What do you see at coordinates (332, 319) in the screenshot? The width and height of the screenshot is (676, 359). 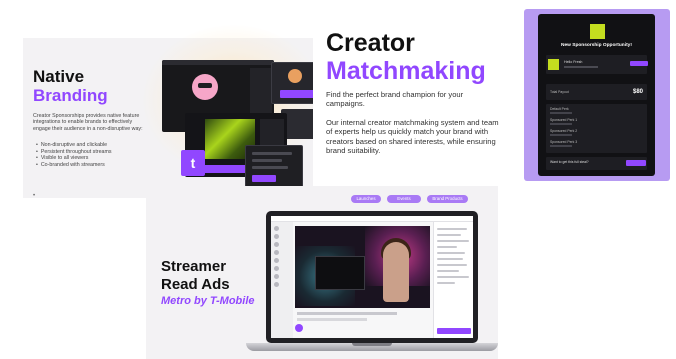 I see `stream-meta-line` at bounding box center [332, 319].